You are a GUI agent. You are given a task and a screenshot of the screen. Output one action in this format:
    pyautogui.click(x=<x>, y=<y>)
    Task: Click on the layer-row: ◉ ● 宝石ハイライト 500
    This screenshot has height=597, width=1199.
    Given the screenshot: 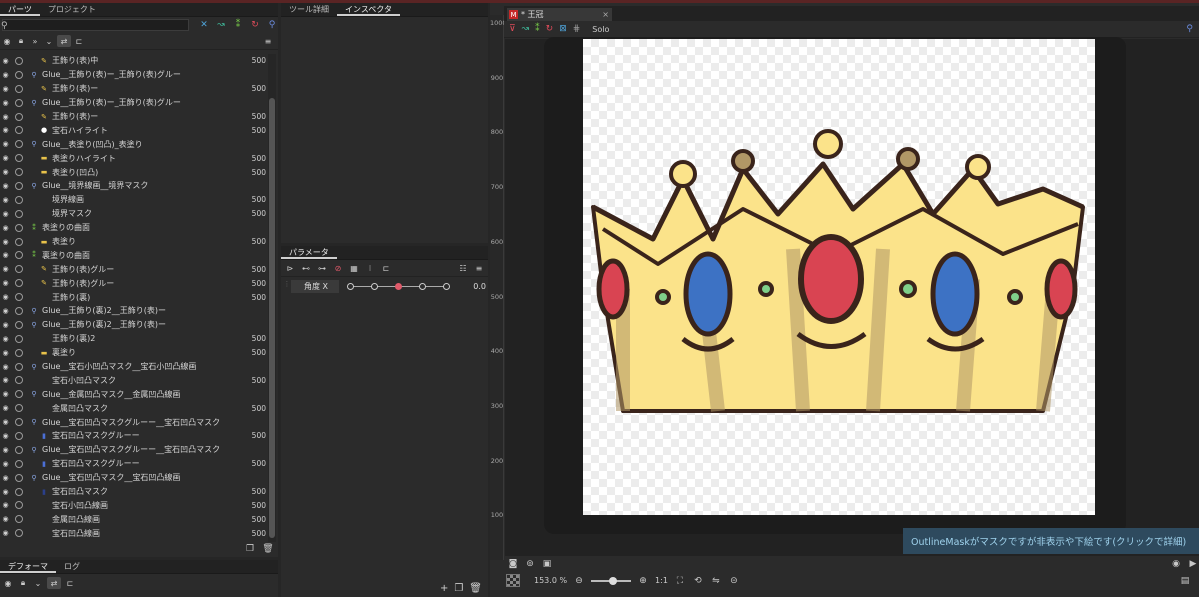 What is the action you would take?
    pyautogui.click(x=133, y=130)
    